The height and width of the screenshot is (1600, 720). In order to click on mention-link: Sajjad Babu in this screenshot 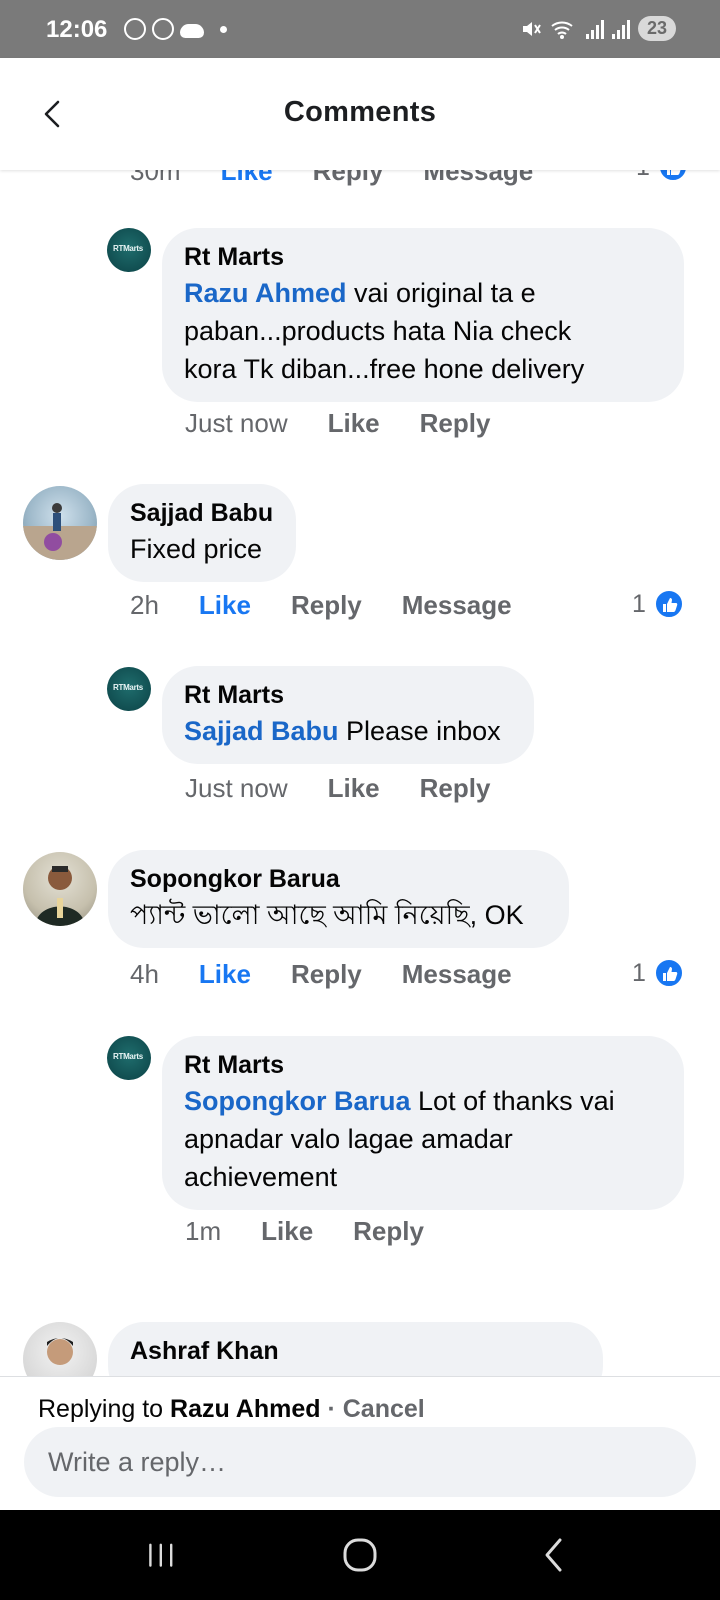, I will do `click(261, 731)`.